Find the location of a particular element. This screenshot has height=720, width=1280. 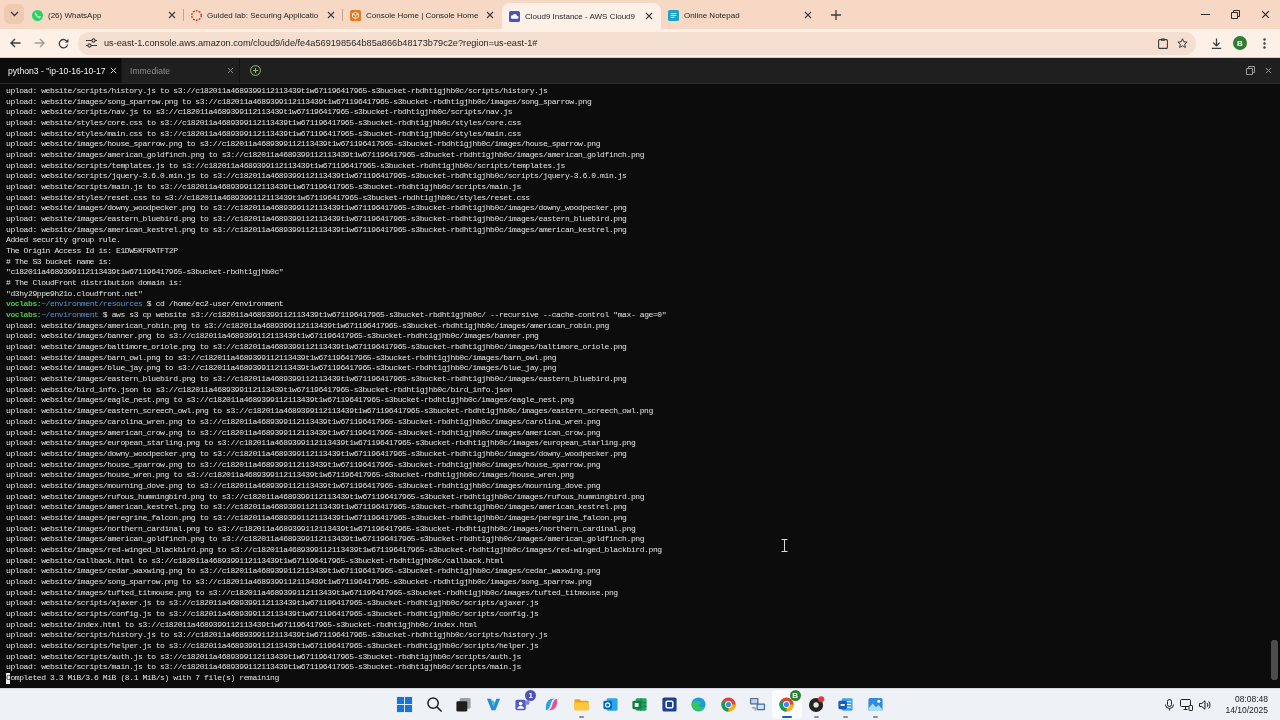

dashed-ring-icon is located at coordinates (196, 15).